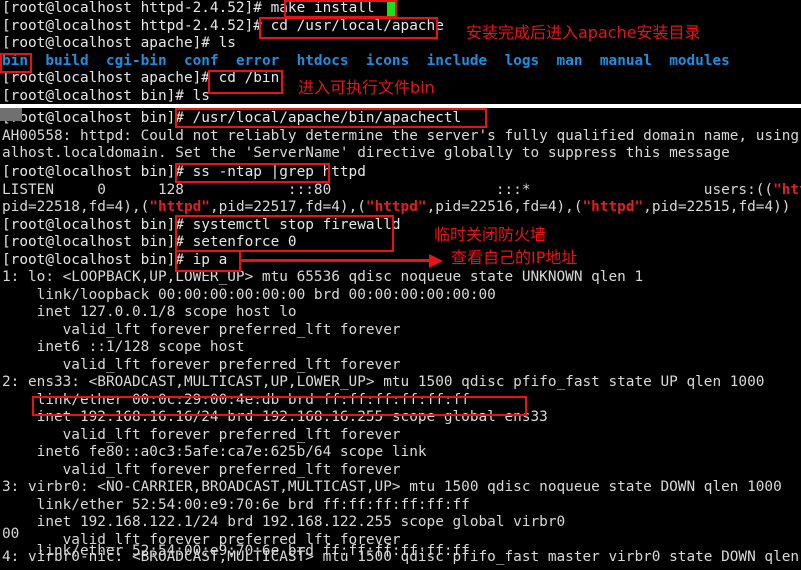  What do you see at coordinates (490, 234) in the screenshot?
I see `annotation-stop-firewall: 临时关闭防火墙` at bounding box center [490, 234].